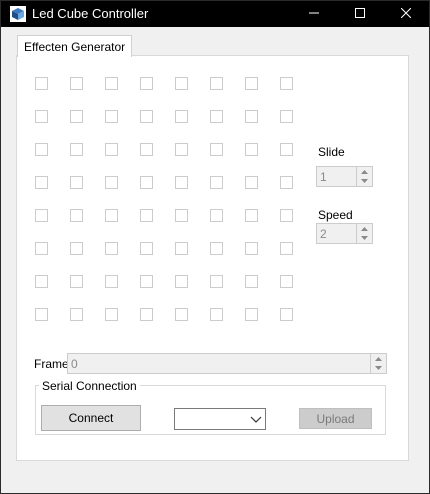  I want to click on led-checkbox-r6-c7, so click(251, 248).